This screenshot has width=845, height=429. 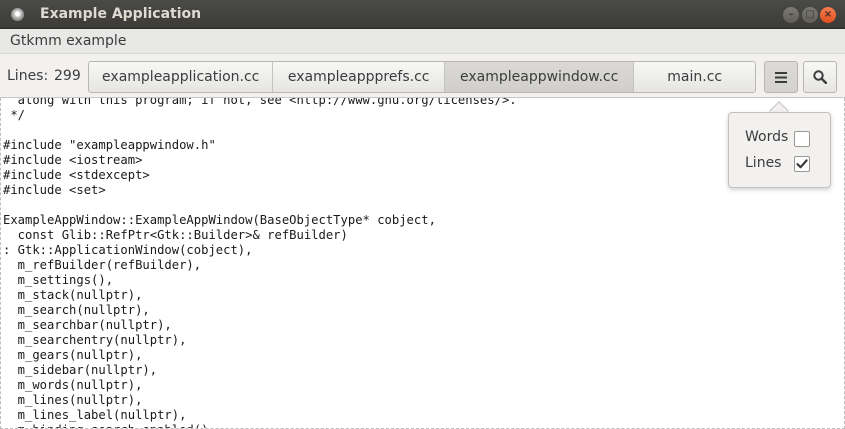 I want to click on code-line: m_binding_search_enabled(), so click(x=260, y=425).